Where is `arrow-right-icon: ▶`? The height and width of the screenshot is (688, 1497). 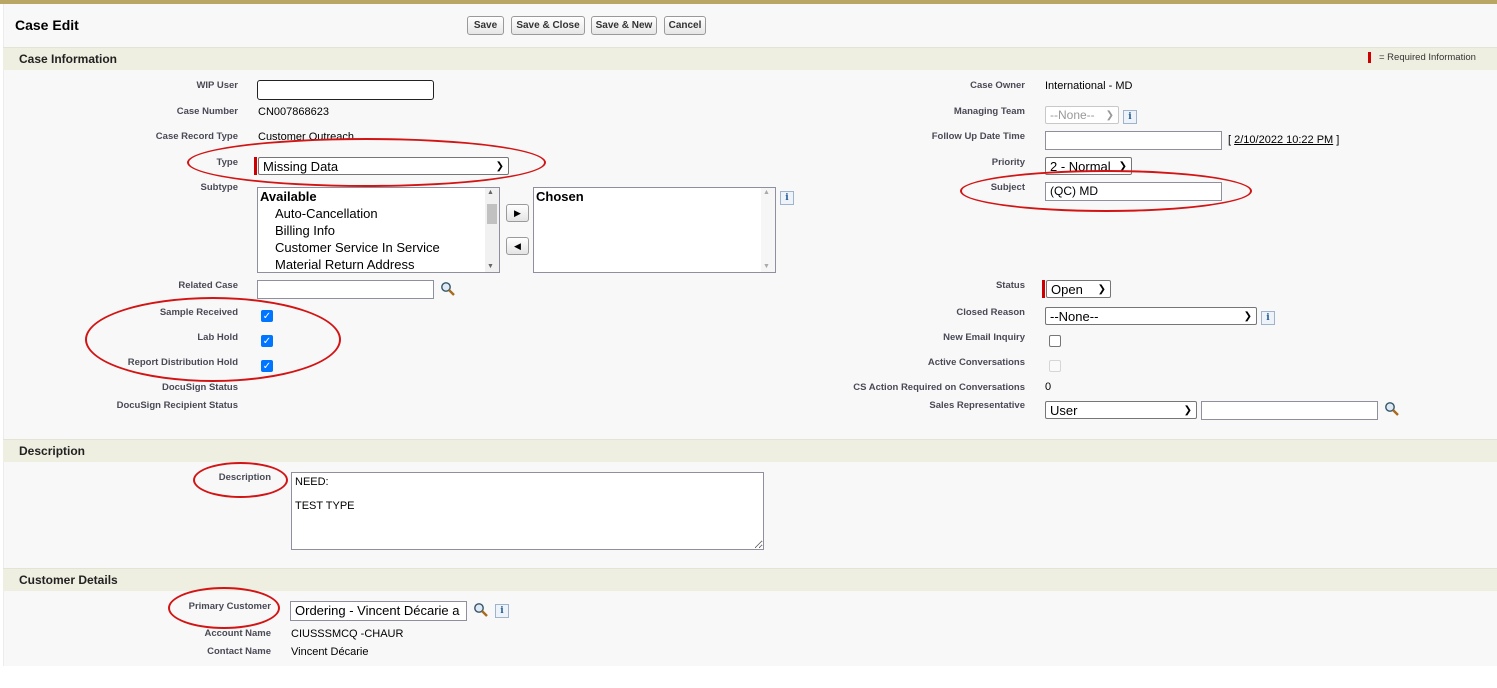
arrow-right-icon: ▶ is located at coordinates (517, 212).